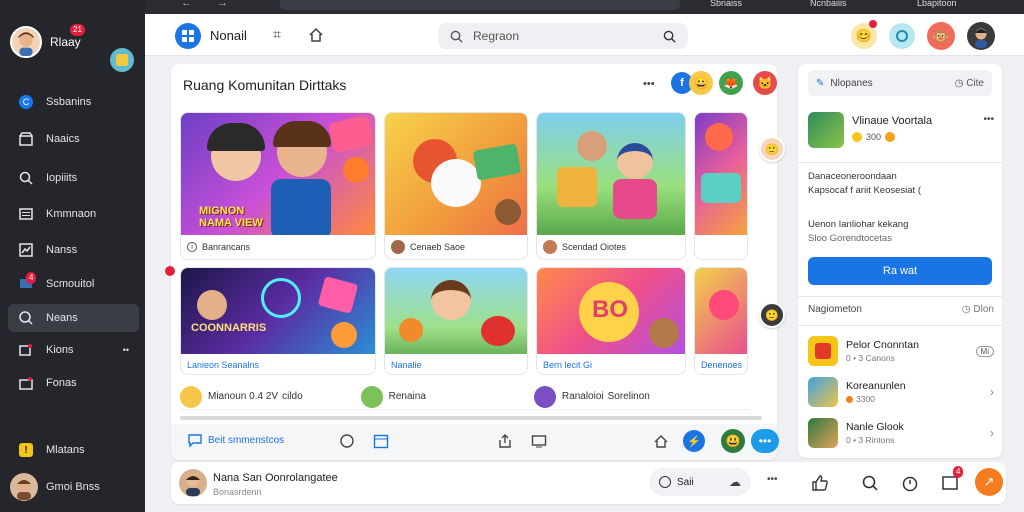 This screenshot has height=512, width=1024. What do you see at coordinates (828, 4) in the screenshot?
I see `browser-tab: Ncnbaiiis` at bounding box center [828, 4].